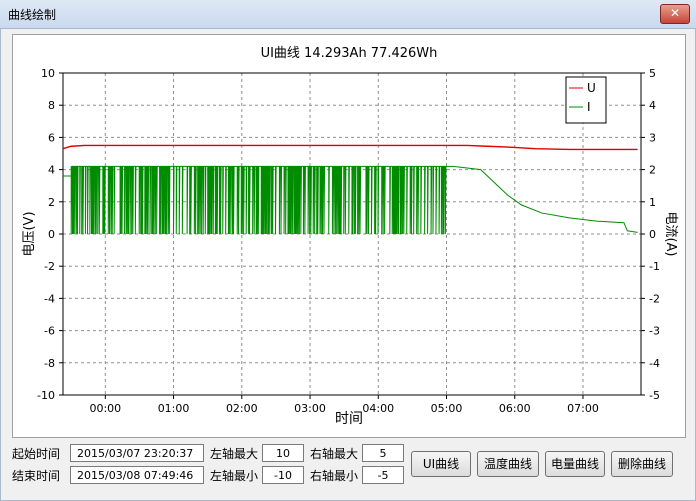 This screenshot has width=696, height=501. What do you see at coordinates (383, 475) in the screenshot?
I see `right-axis-min-input: -5` at bounding box center [383, 475].